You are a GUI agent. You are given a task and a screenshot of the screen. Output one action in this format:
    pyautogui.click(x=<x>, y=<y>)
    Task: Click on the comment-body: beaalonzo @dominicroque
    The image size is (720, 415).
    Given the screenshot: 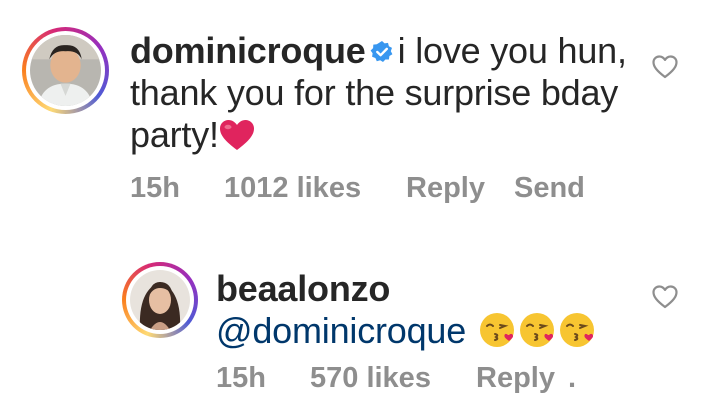 What is the action you would take?
    pyautogui.click(x=436, y=310)
    